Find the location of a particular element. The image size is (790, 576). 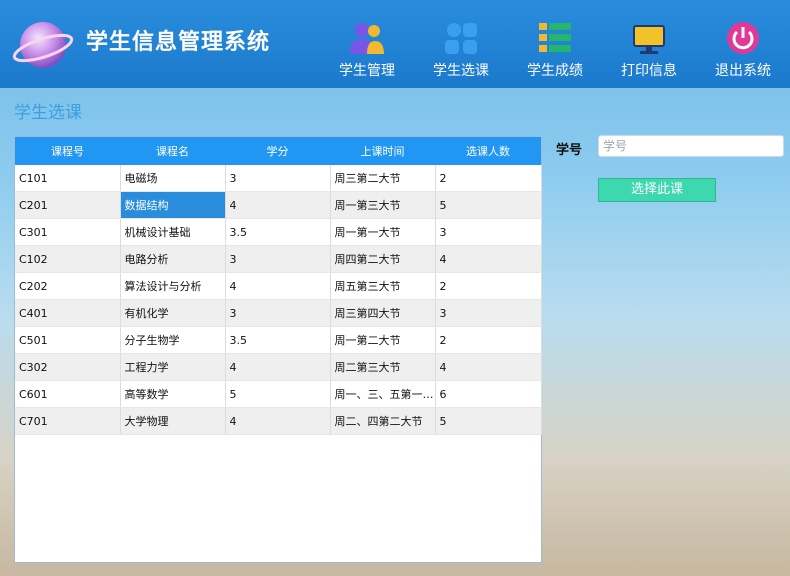

cell-course-id: C202 is located at coordinates (68, 286).